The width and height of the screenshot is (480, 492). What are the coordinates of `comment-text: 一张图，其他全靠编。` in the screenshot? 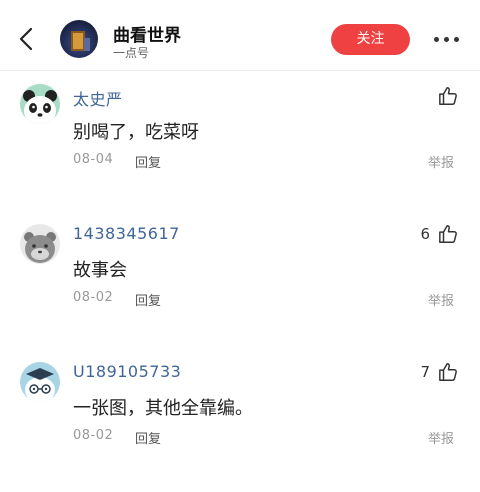 It's located at (163, 408).